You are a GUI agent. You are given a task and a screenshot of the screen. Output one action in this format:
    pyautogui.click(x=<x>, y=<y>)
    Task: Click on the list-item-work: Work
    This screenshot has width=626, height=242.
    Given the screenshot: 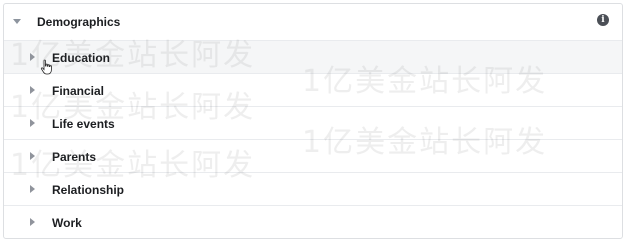 What is the action you would take?
    pyautogui.click(x=313, y=221)
    